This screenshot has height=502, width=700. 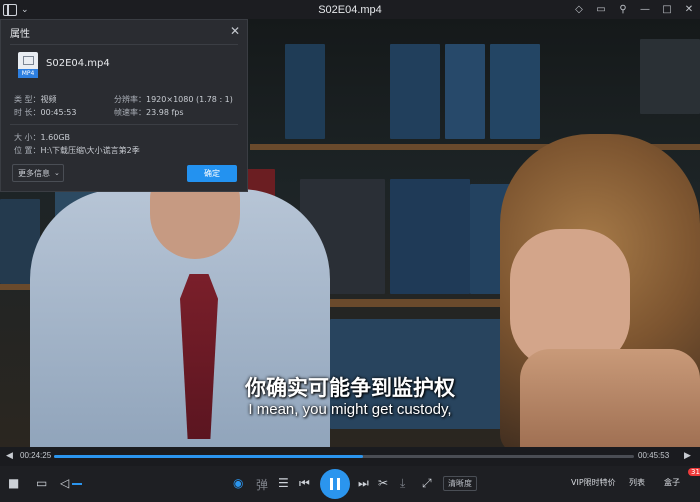 What do you see at coordinates (28, 65) in the screenshot?
I see `video-file-icon: MP4` at bounding box center [28, 65].